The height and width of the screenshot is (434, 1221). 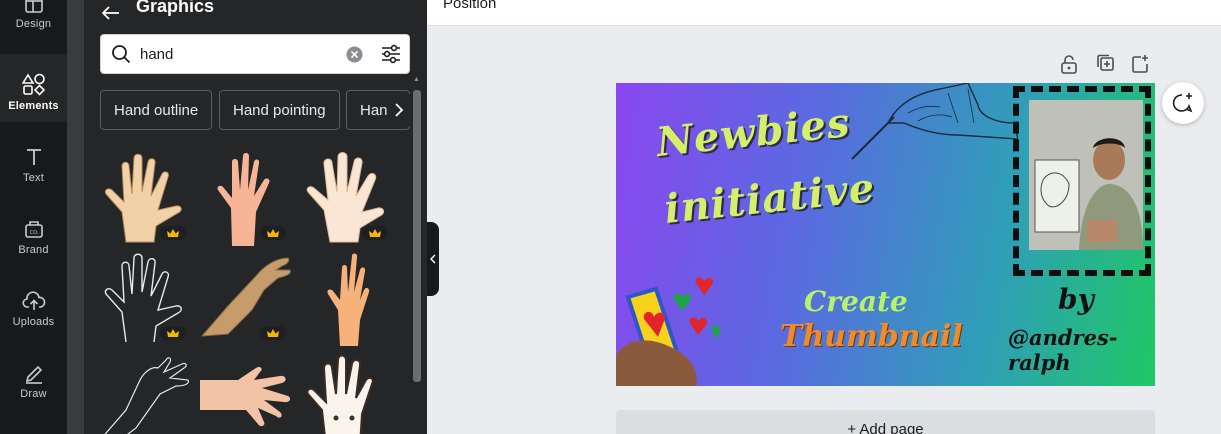 I want to click on svg-text: CO., so click(x=33, y=233).